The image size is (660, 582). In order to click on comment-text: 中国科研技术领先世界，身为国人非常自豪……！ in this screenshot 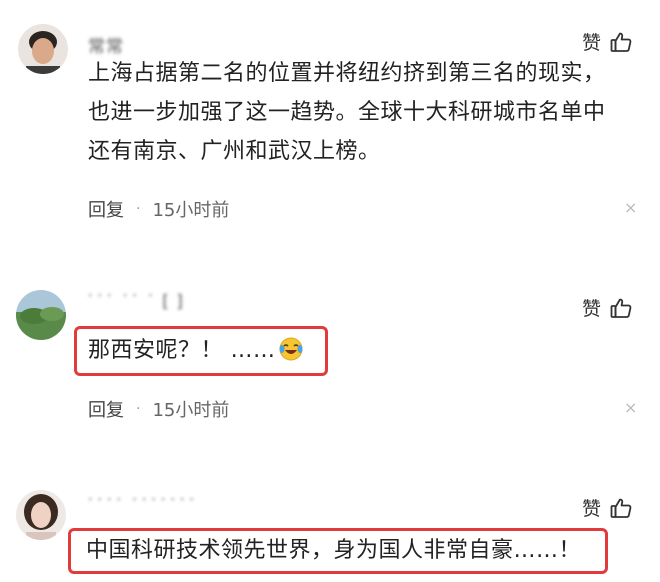, I will do `click(333, 550)`.